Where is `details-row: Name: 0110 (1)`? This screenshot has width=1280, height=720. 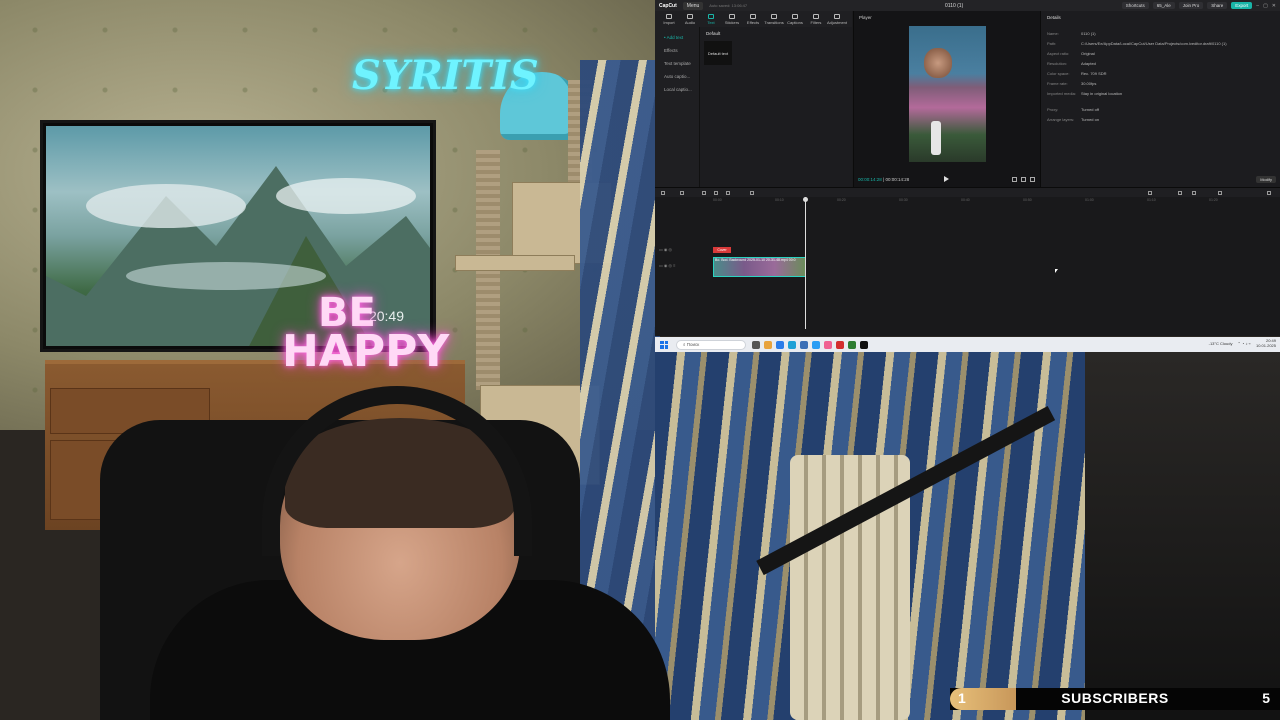
details-row: Name: 0110 (1) is located at coordinates (1162, 33).